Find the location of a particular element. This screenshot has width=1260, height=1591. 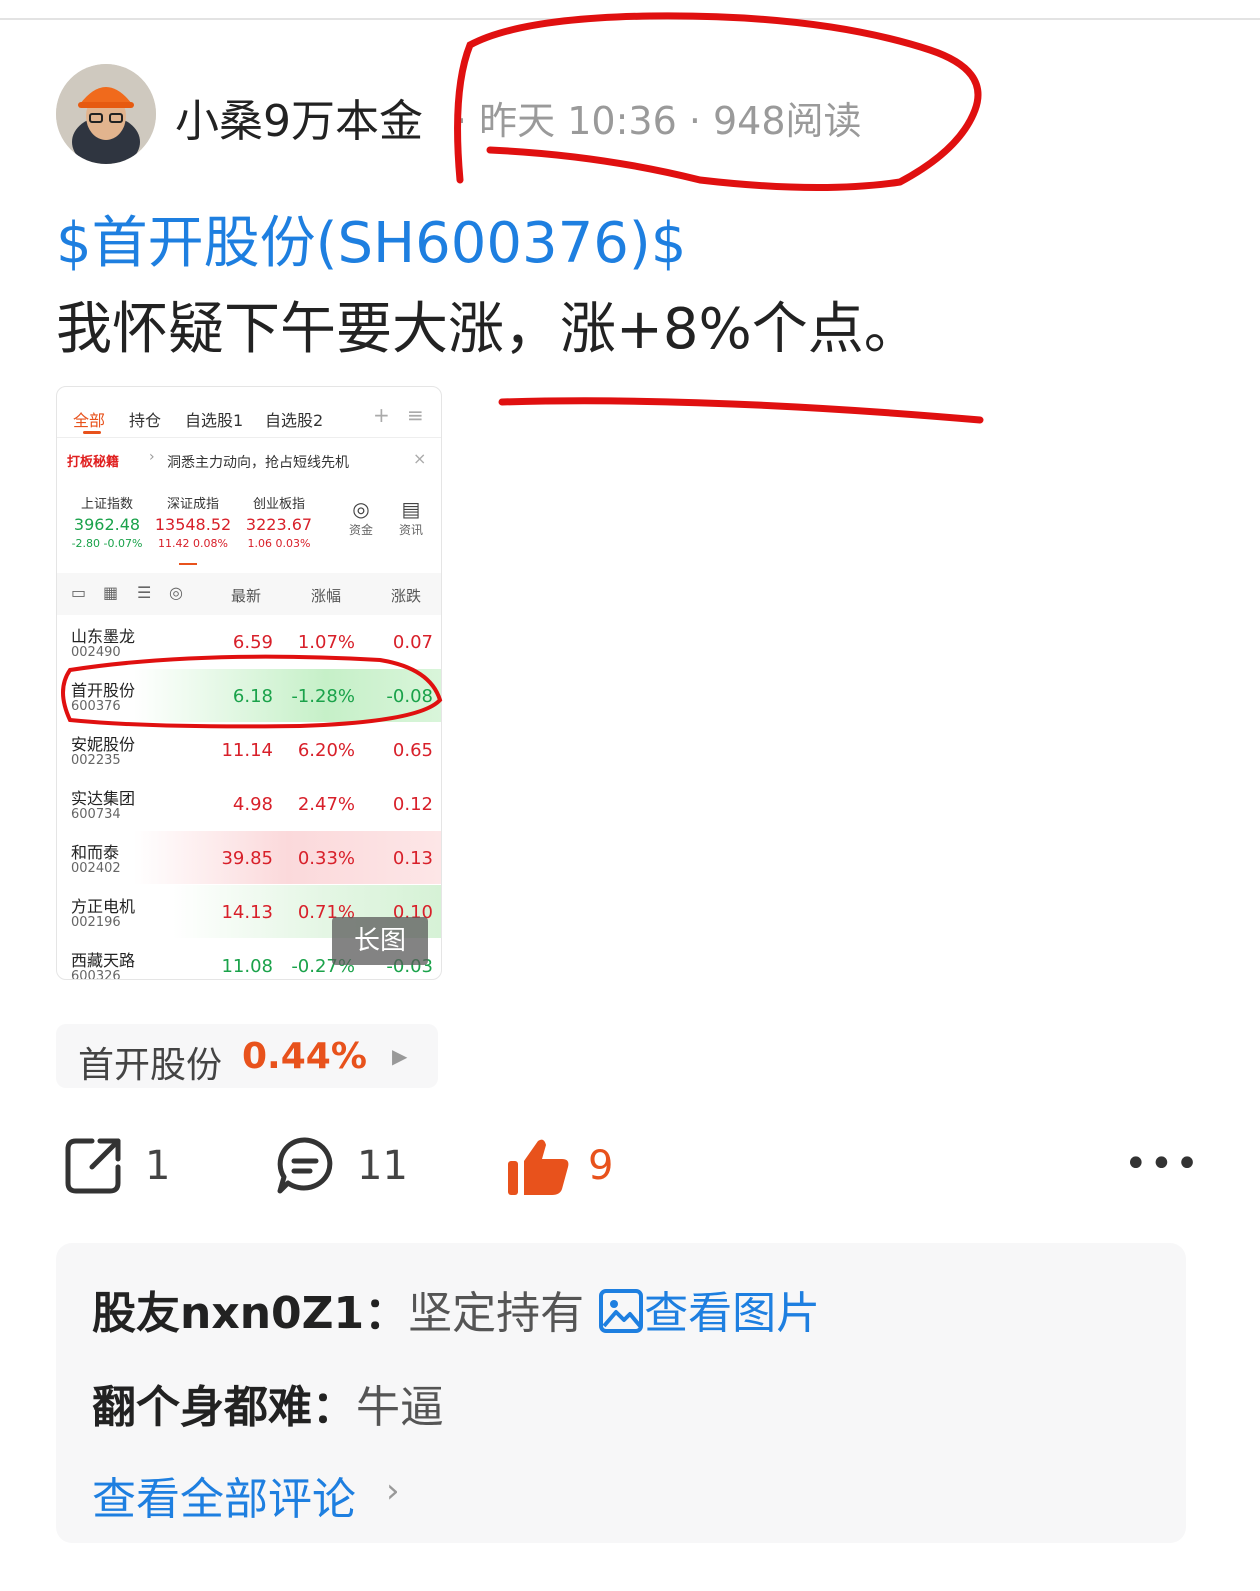

settings-icon: ◎ is located at coordinates (176, 592).